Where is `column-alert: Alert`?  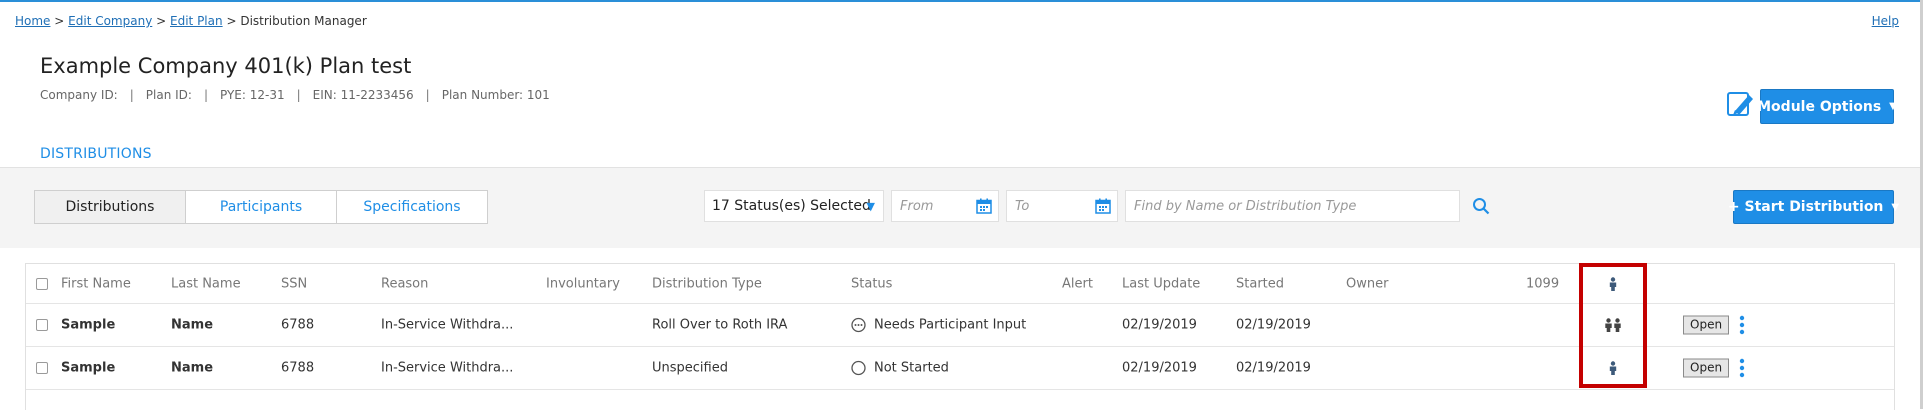 column-alert: Alert is located at coordinates (1077, 283).